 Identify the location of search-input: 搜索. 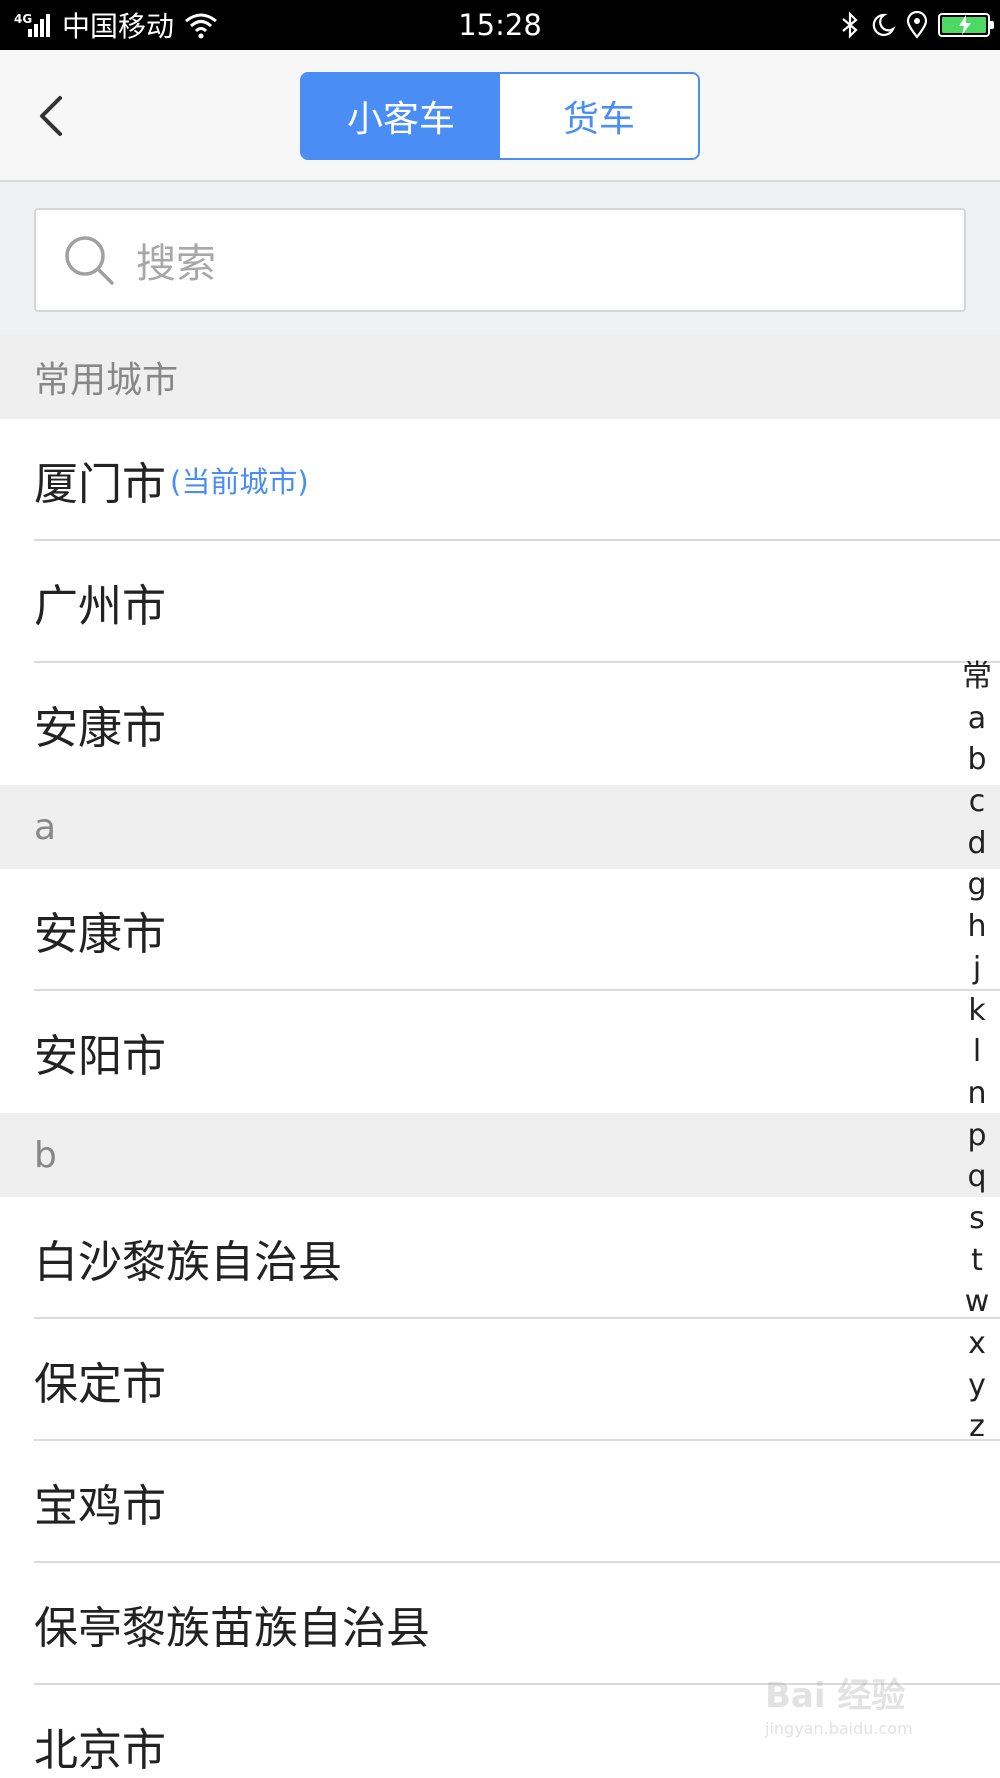
(500, 260).